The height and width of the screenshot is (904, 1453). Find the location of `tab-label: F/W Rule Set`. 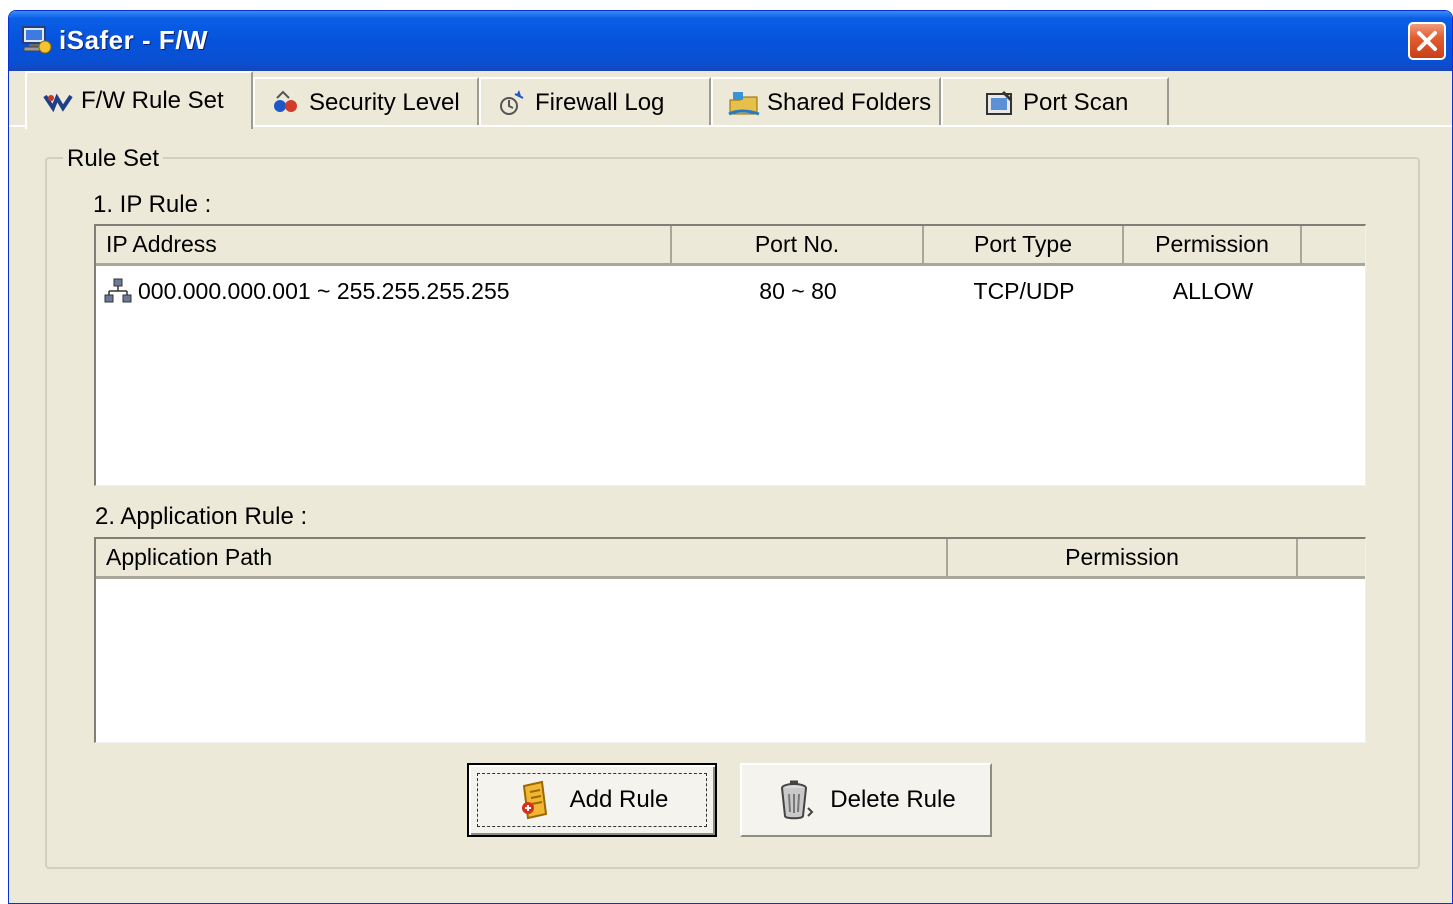

tab-label: F/W Rule Set is located at coordinates (152, 100).